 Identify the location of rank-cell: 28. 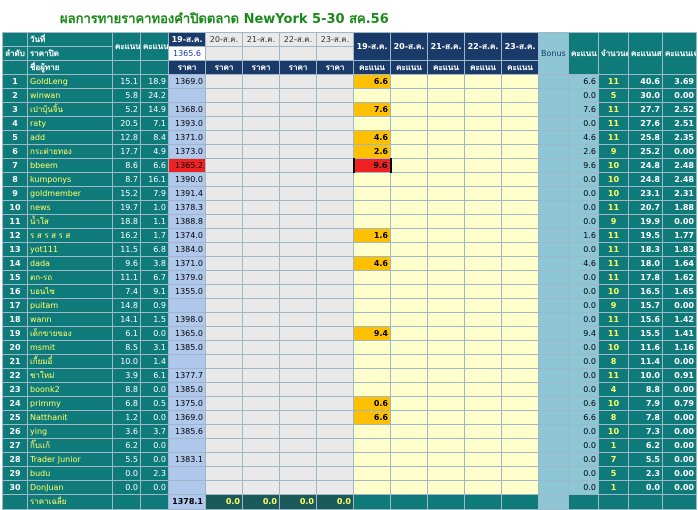
(15, 459).